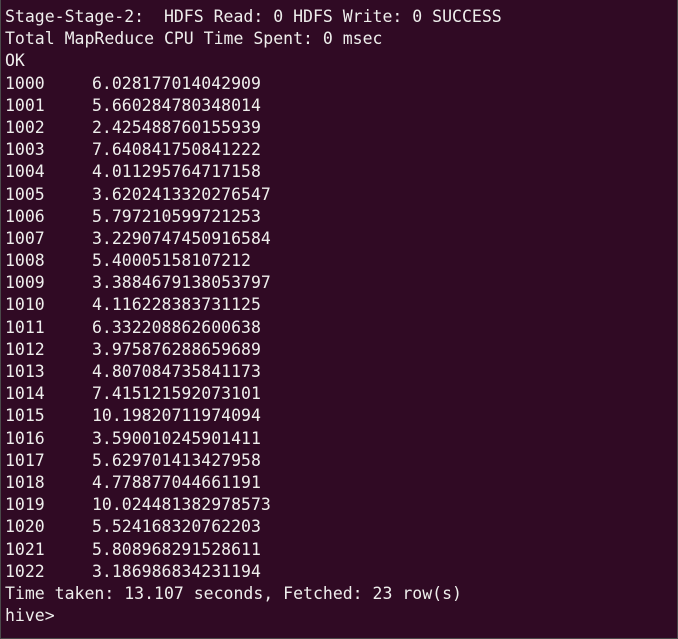 The image size is (678, 639). Describe the element at coordinates (25, 238) in the screenshot. I see `row-id: 1007` at that location.